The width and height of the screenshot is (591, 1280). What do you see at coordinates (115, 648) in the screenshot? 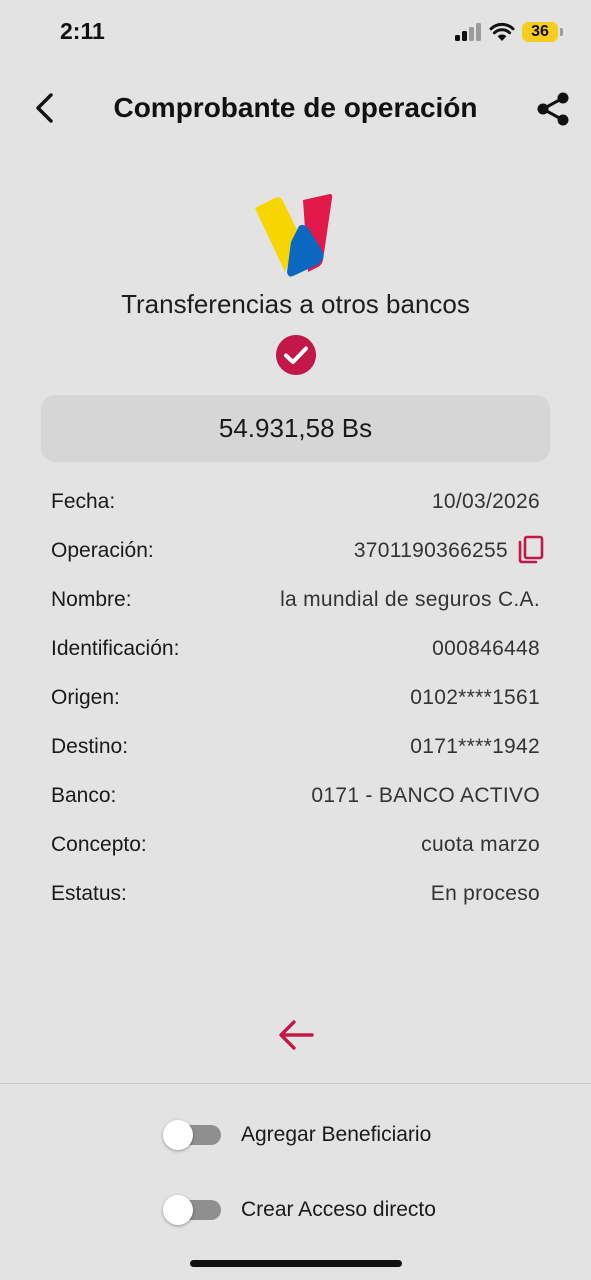
I see `detail-label: Identificación:` at bounding box center [115, 648].